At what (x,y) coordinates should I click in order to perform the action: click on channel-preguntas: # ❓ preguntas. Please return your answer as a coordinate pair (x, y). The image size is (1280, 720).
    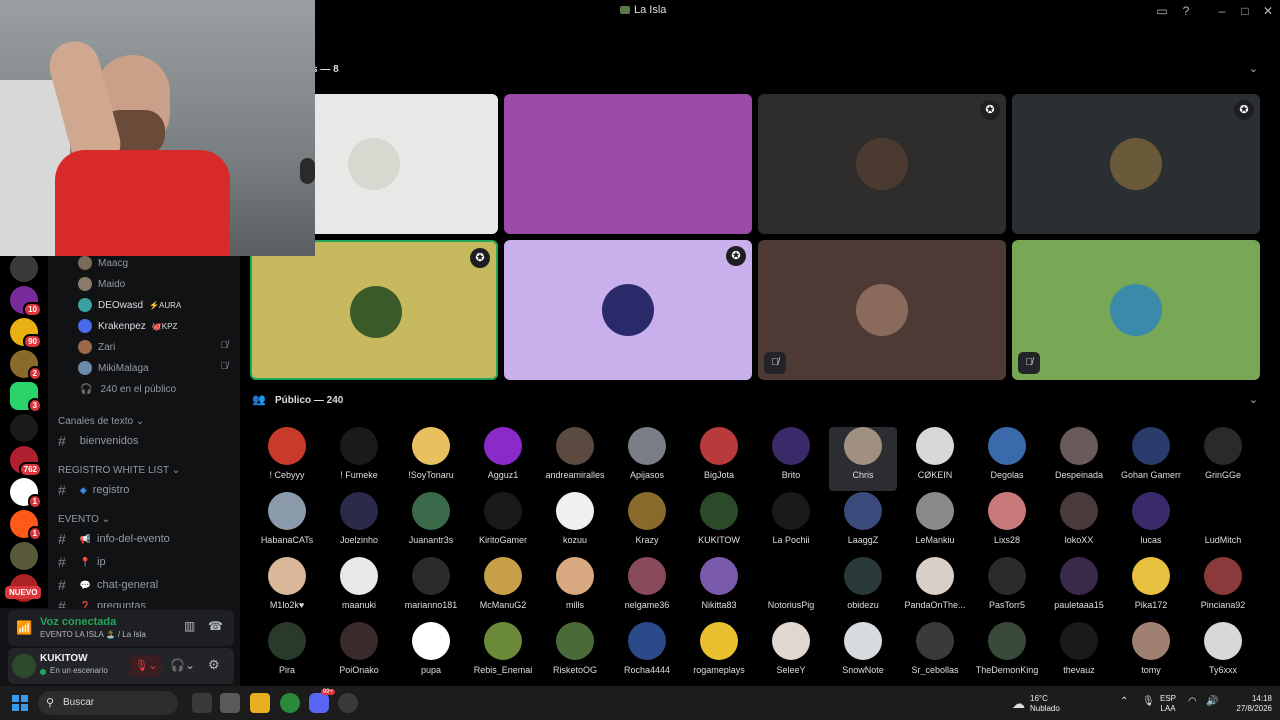
    Looking at the image, I should click on (102, 603).